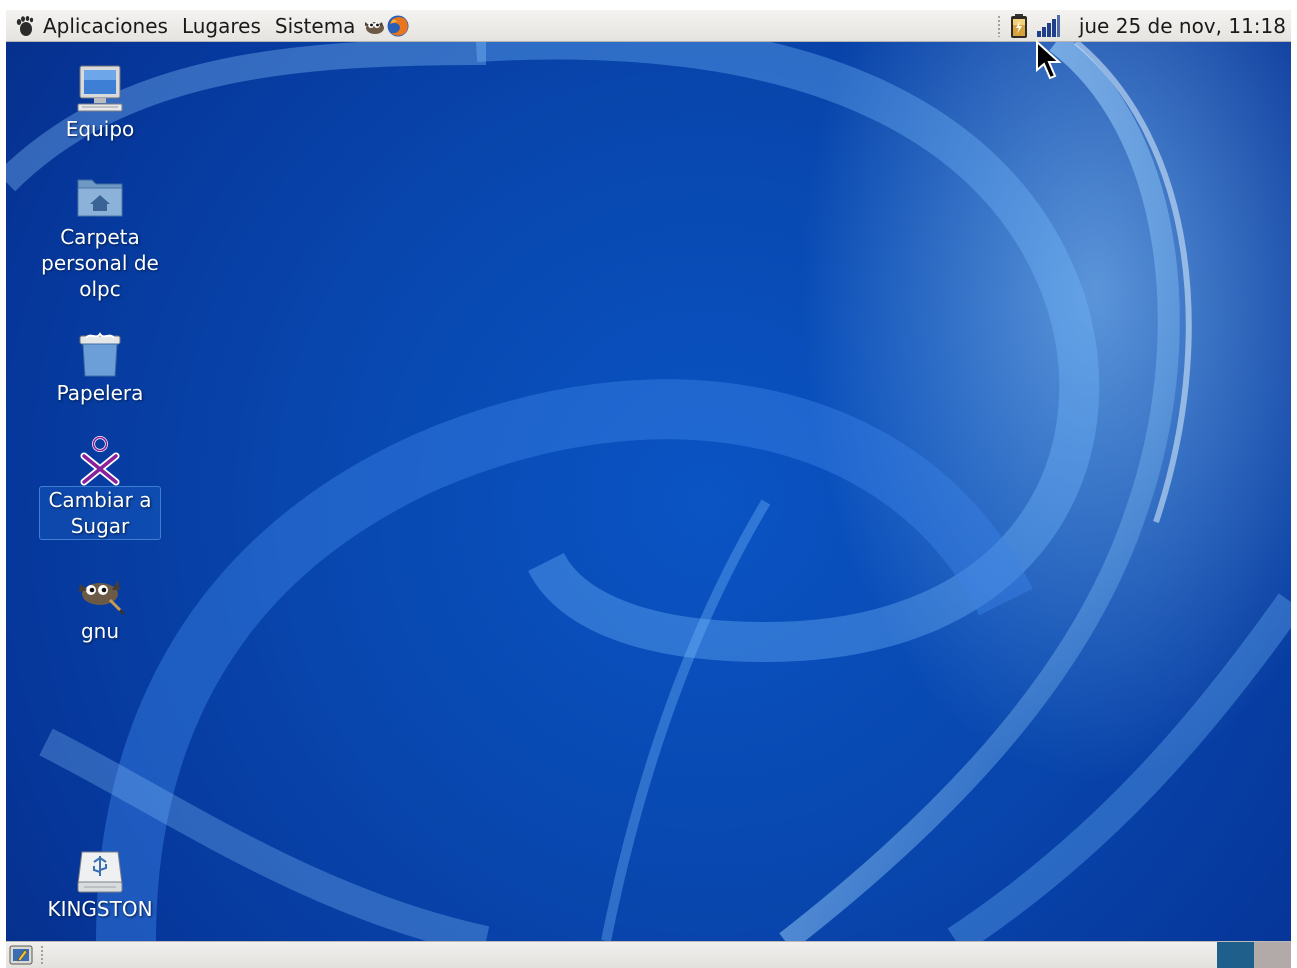 Image resolution: width=1297 pixels, height=968 pixels. I want to click on clock: jue 25 de nov, 11:18, so click(1182, 26).